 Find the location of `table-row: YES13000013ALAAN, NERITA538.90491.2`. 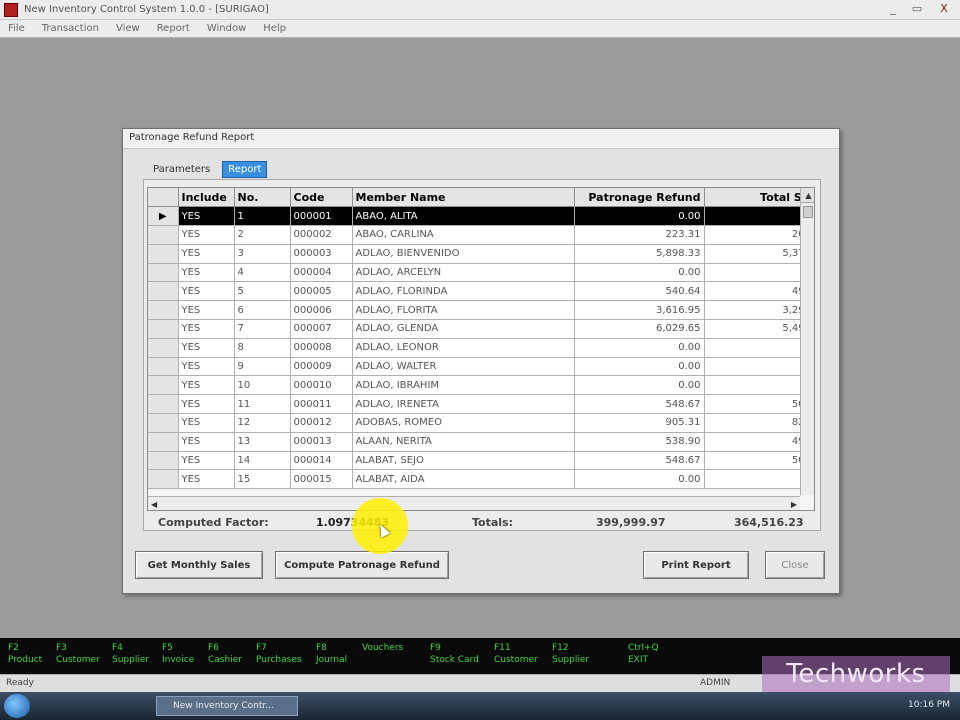

table-row: YES13000013ALAAN, NERITA538.90491.2 is located at coordinates (481, 442).